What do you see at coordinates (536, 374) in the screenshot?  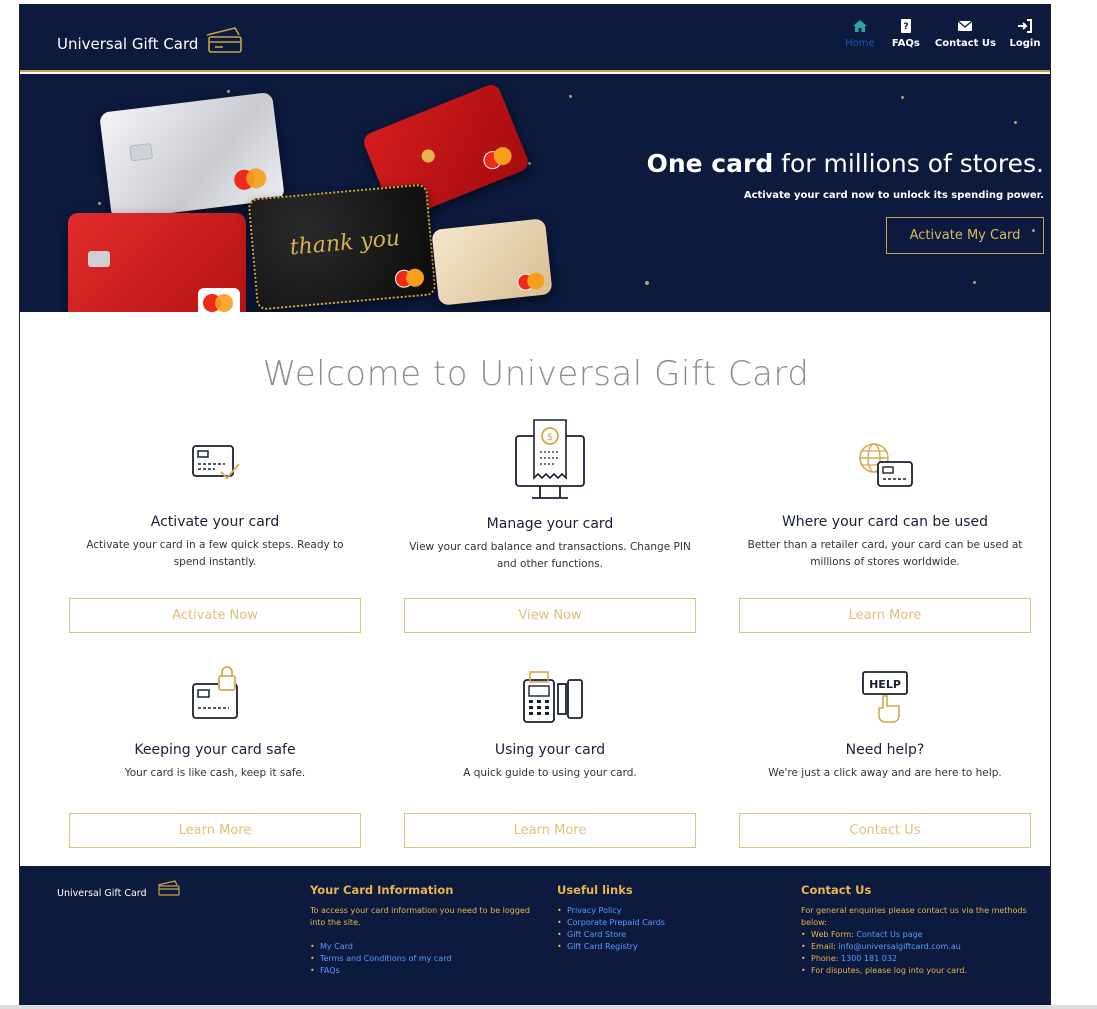 I see `welcome-heading: Welcome to Universal Gift Card` at bounding box center [536, 374].